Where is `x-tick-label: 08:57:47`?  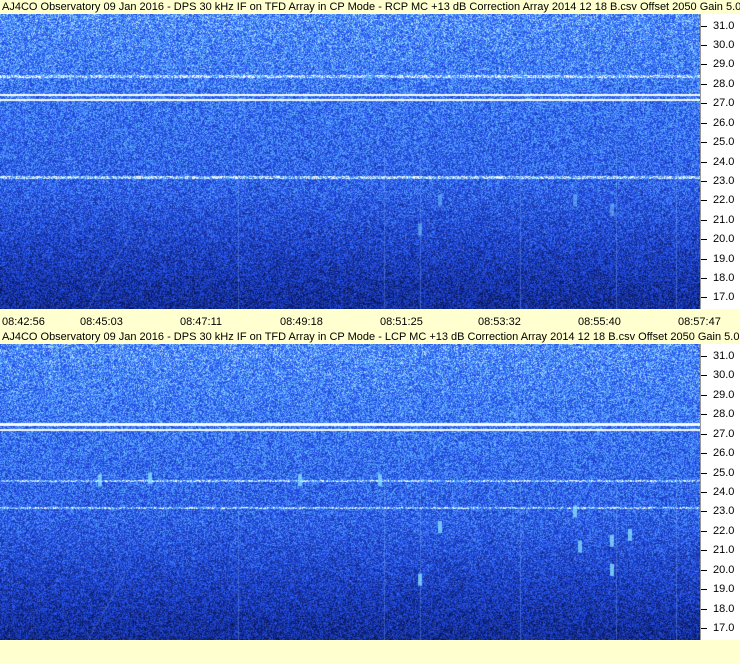 x-tick-label: 08:57:47 is located at coordinates (699, 322).